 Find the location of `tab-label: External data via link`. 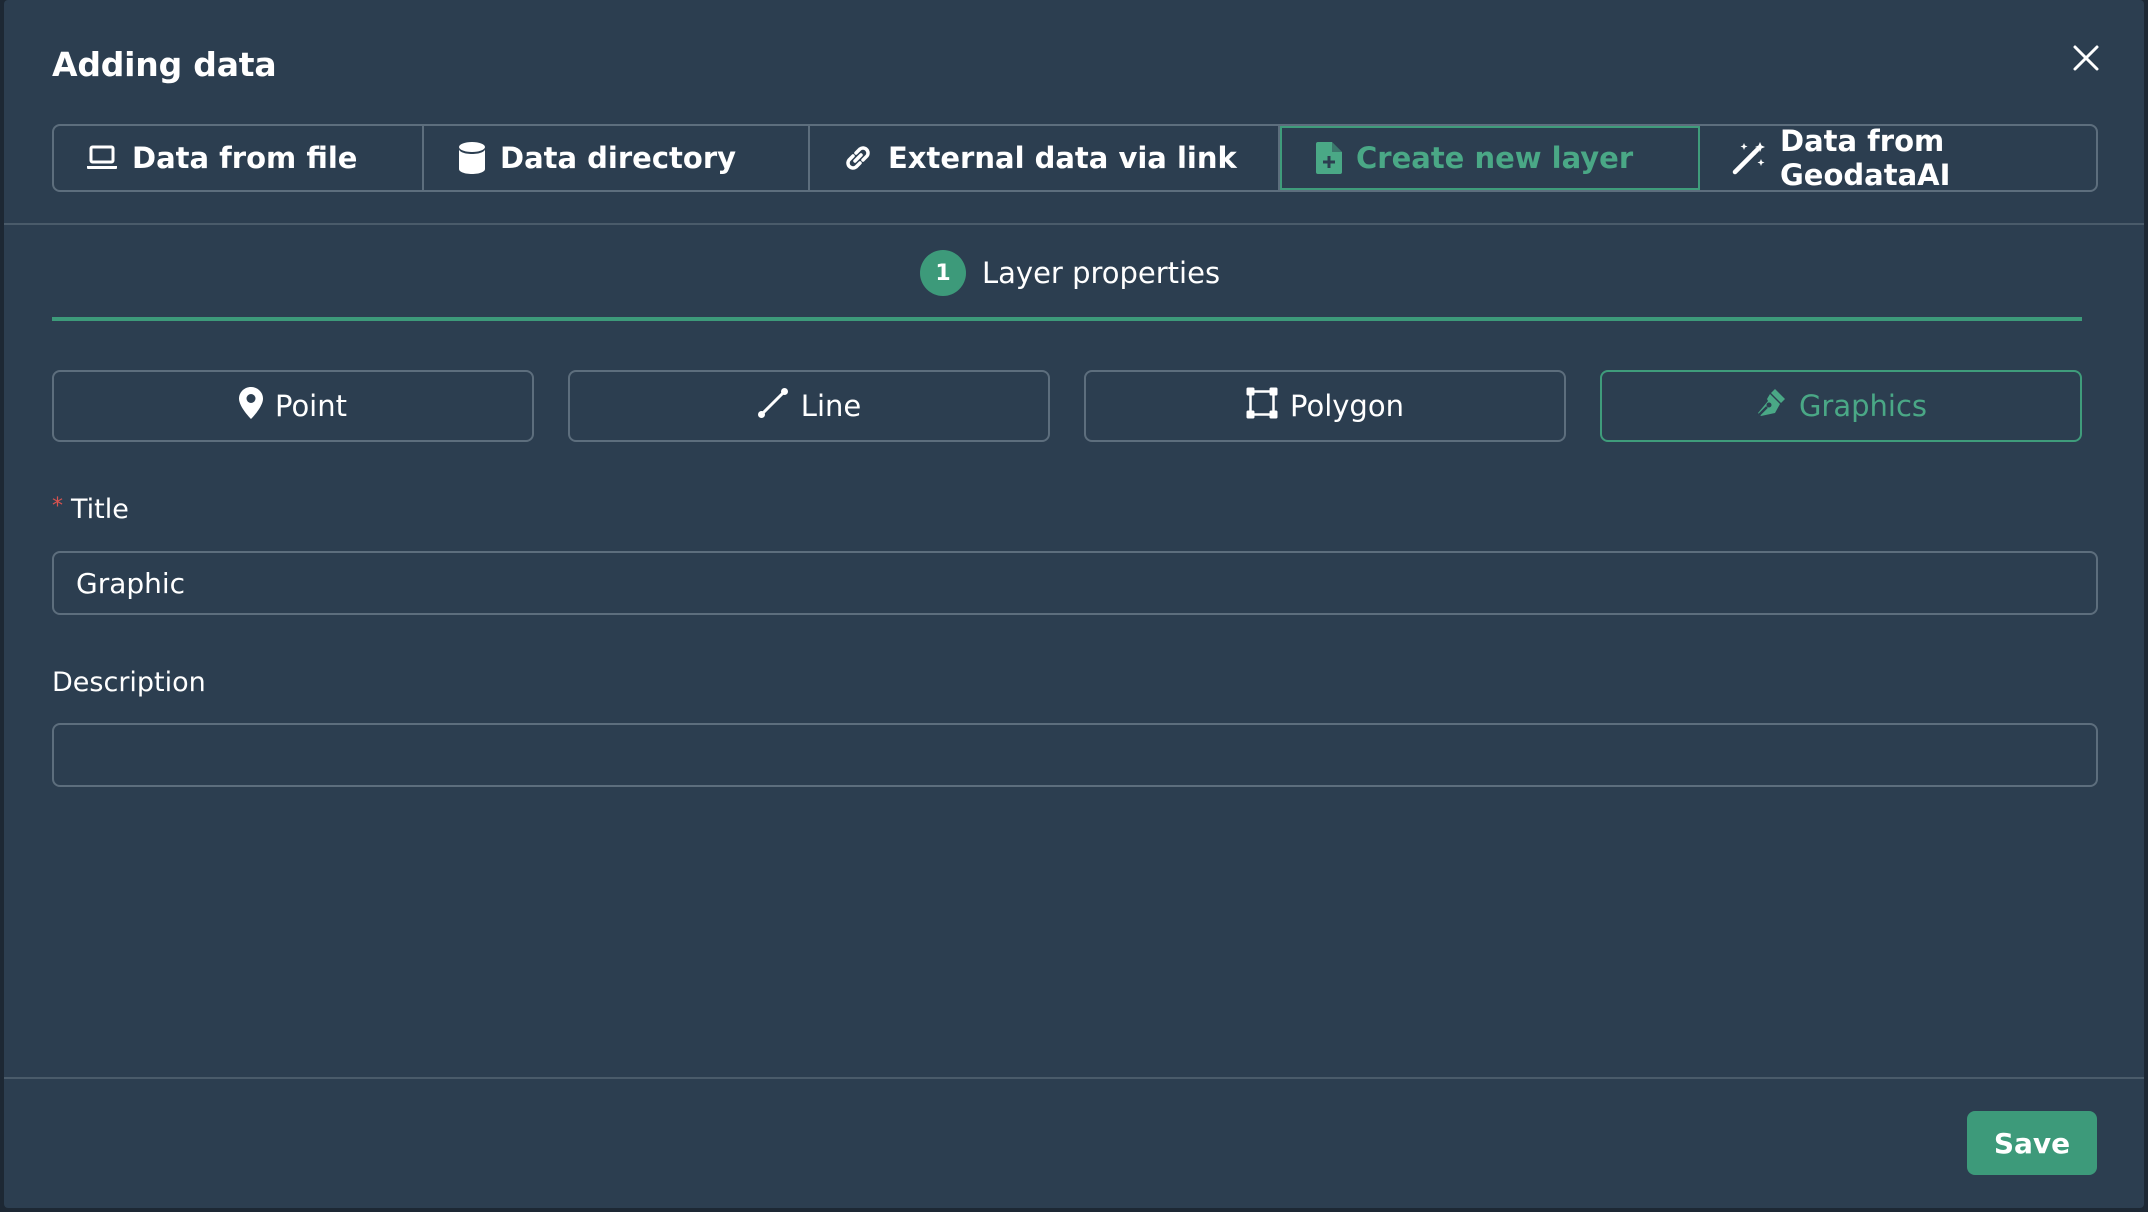

tab-label: External data via link is located at coordinates (1062, 158).